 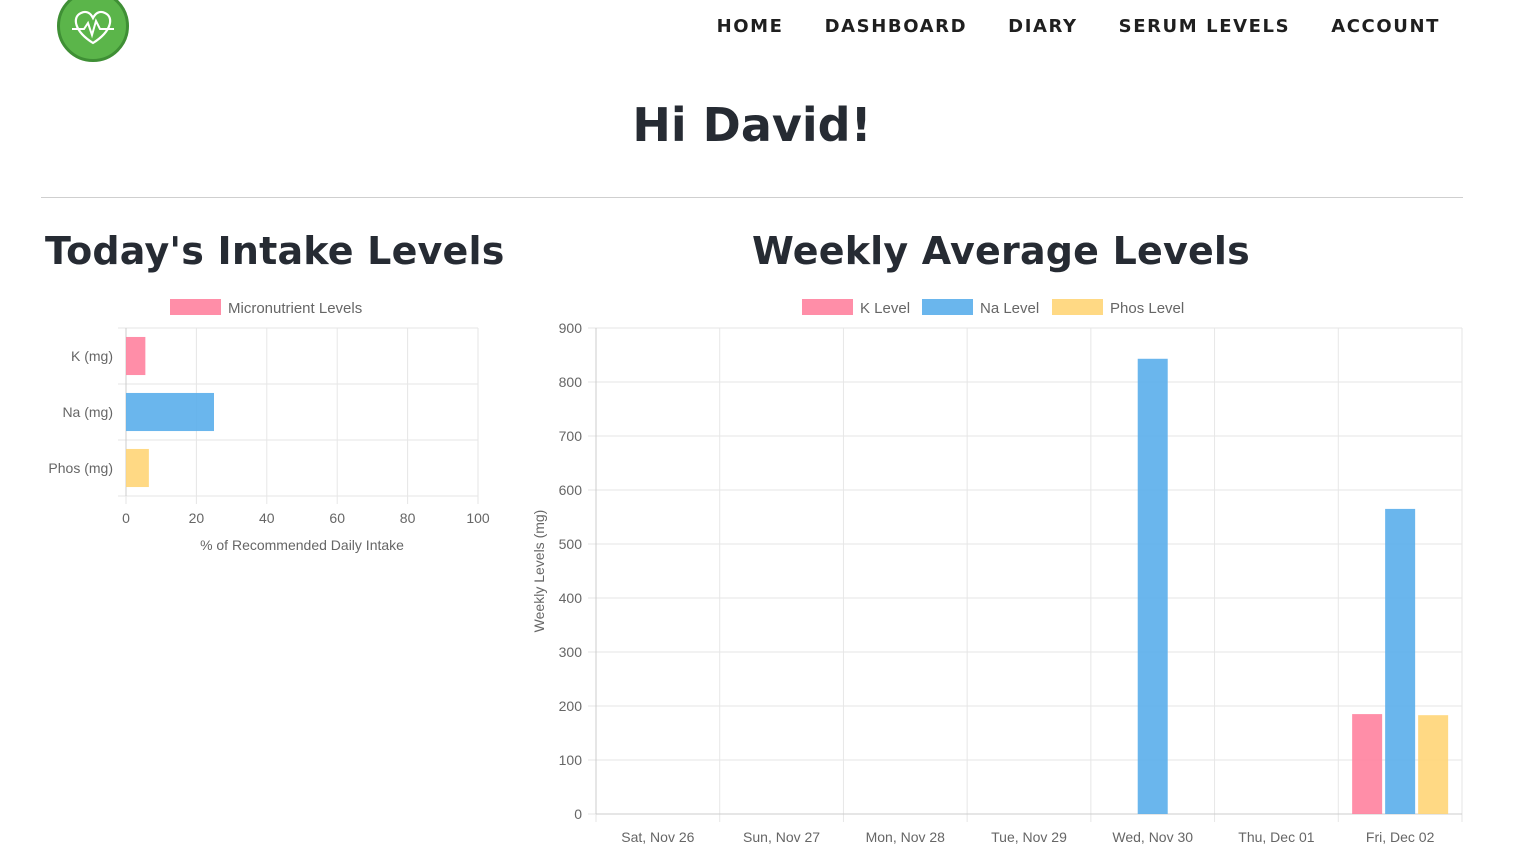 What do you see at coordinates (571, 328) in the screenshot?
I see `y-tick-label: 900` at bounding box center [571, 328].